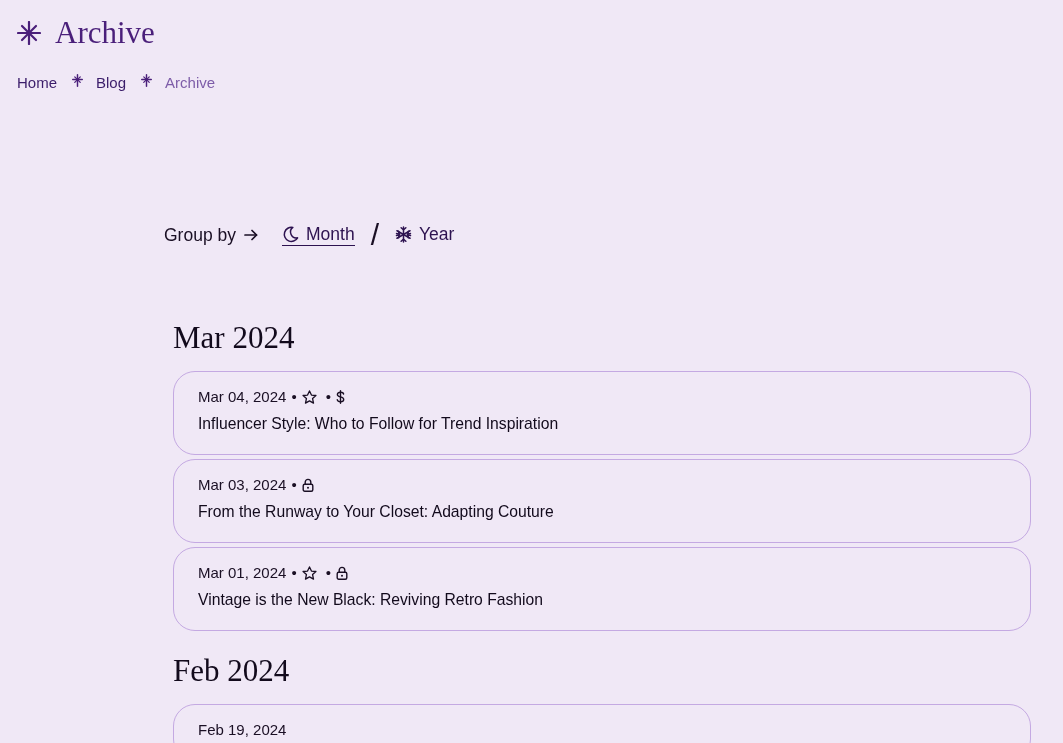 This screenshot has width=1063, height=743. I want to click on post-date: Mar 01, 2024, so click(242, 573).